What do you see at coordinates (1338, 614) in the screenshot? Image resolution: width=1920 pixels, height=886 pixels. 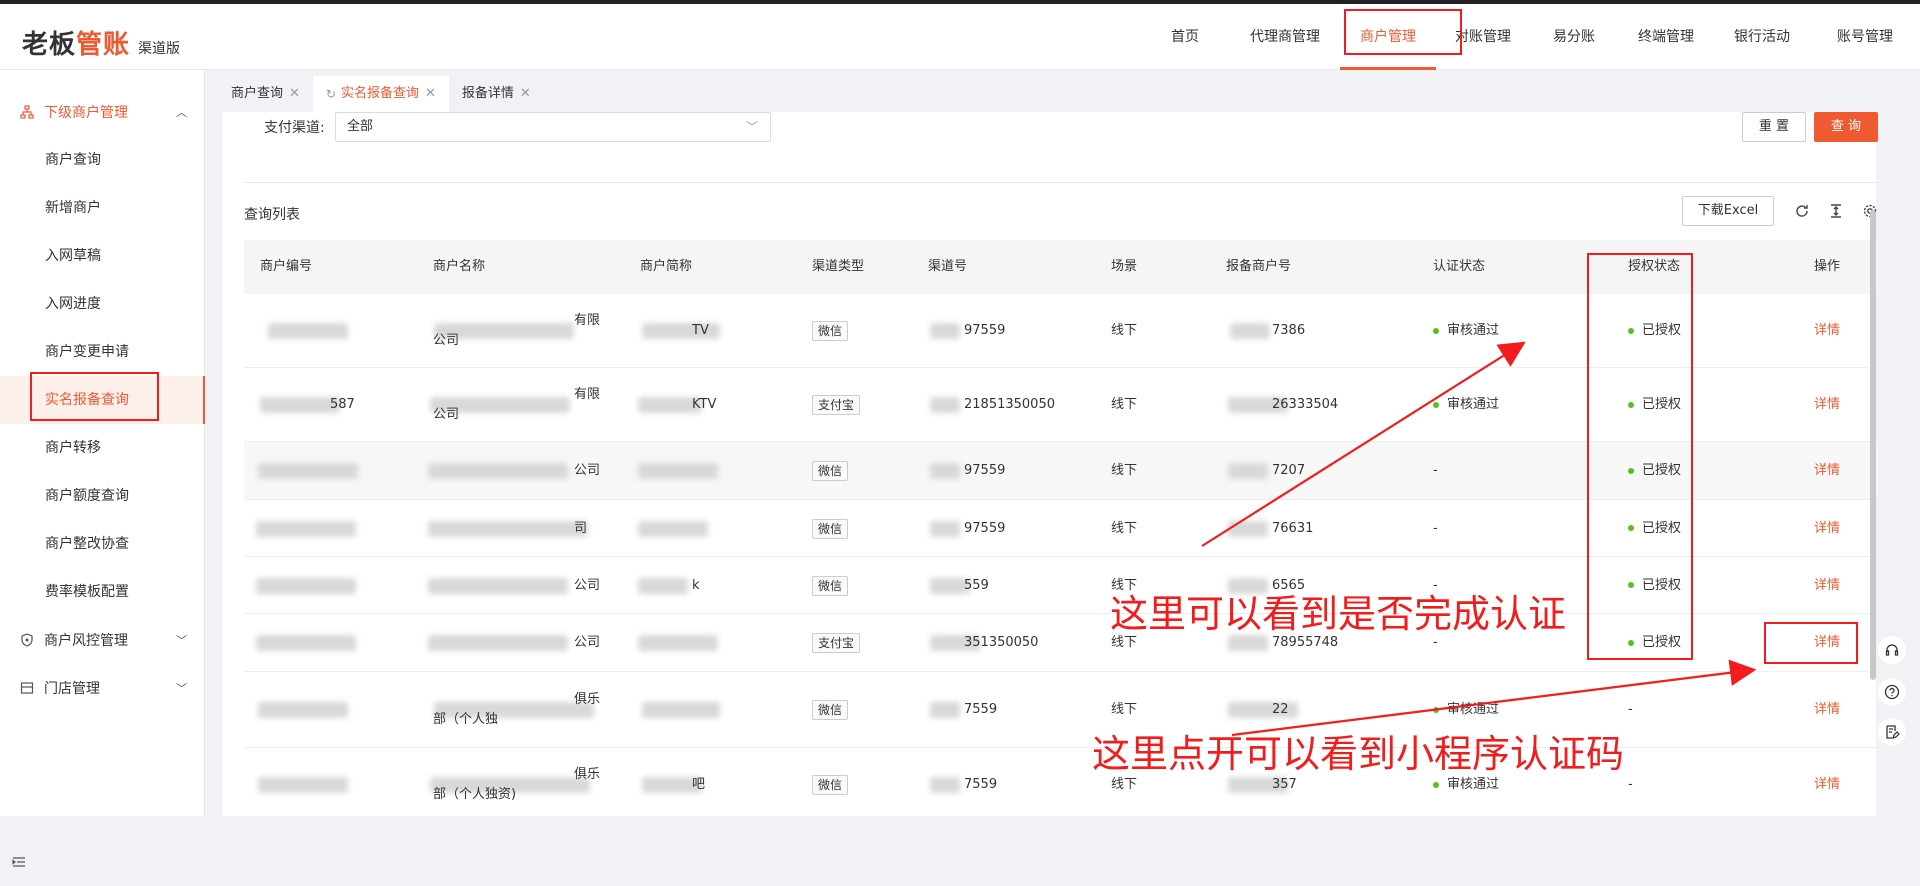 I see `annotation-text-auth: 这里可以看到是否完成认证` at bounding box center [1338, 614].